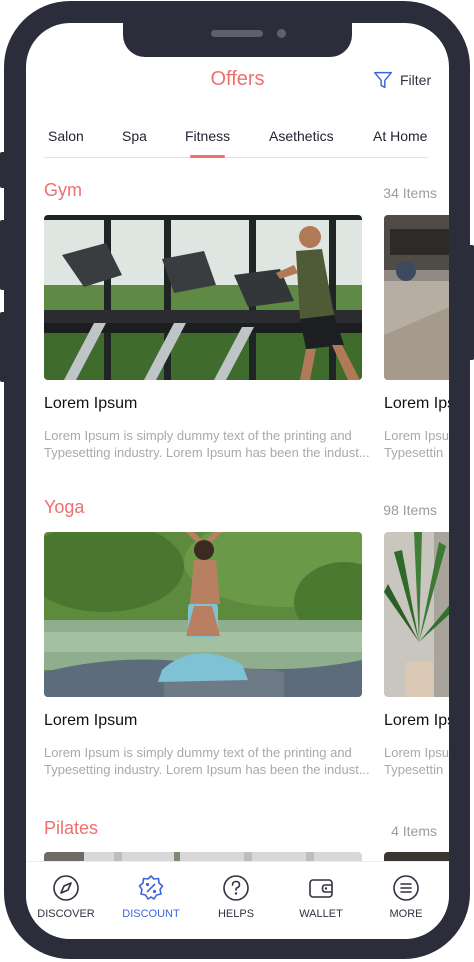 This screenshot has width=474, height=962. I want to click on tab-asethetics: Asethetics, so click(301, 136).